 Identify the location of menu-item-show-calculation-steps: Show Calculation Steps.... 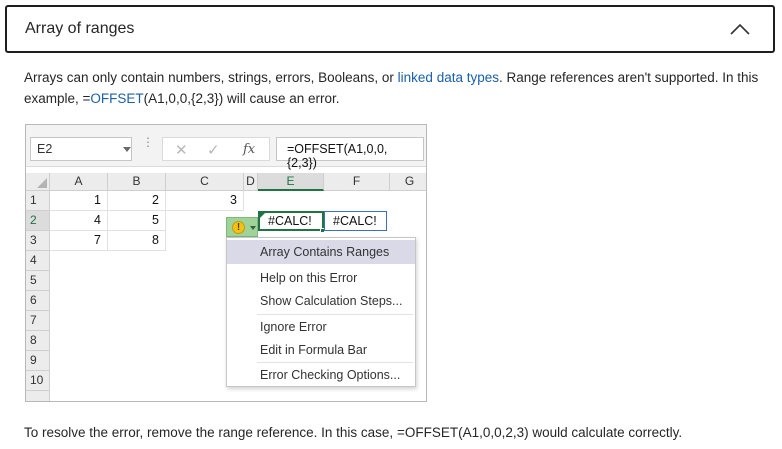
(321, 301).